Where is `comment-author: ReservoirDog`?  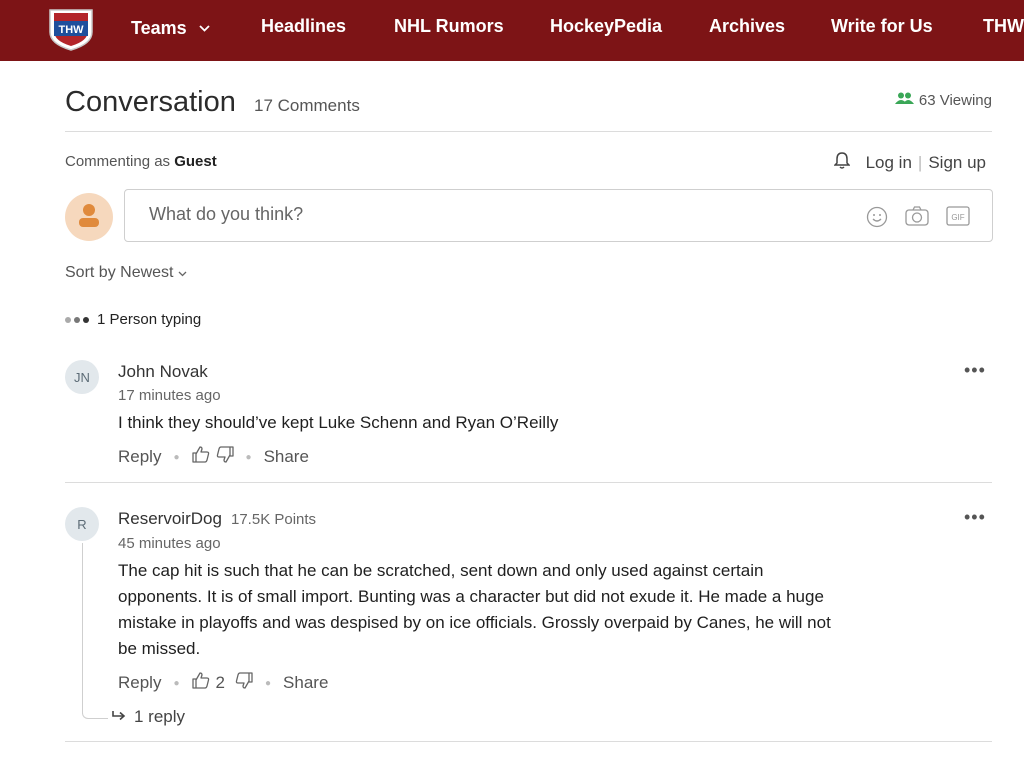
comment-author: ReservoirDog is located at coordinates (170, 519).